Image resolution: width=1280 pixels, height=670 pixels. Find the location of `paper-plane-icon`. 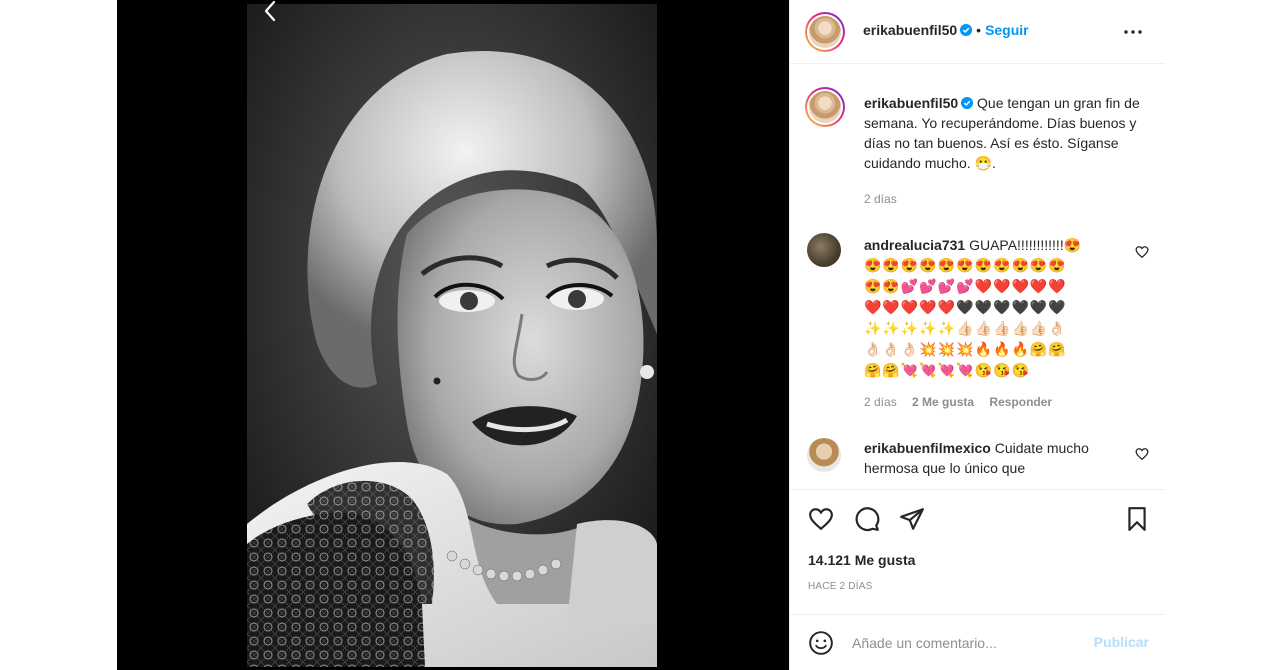

paper-plane-icon is located at coordinates (912, 519).